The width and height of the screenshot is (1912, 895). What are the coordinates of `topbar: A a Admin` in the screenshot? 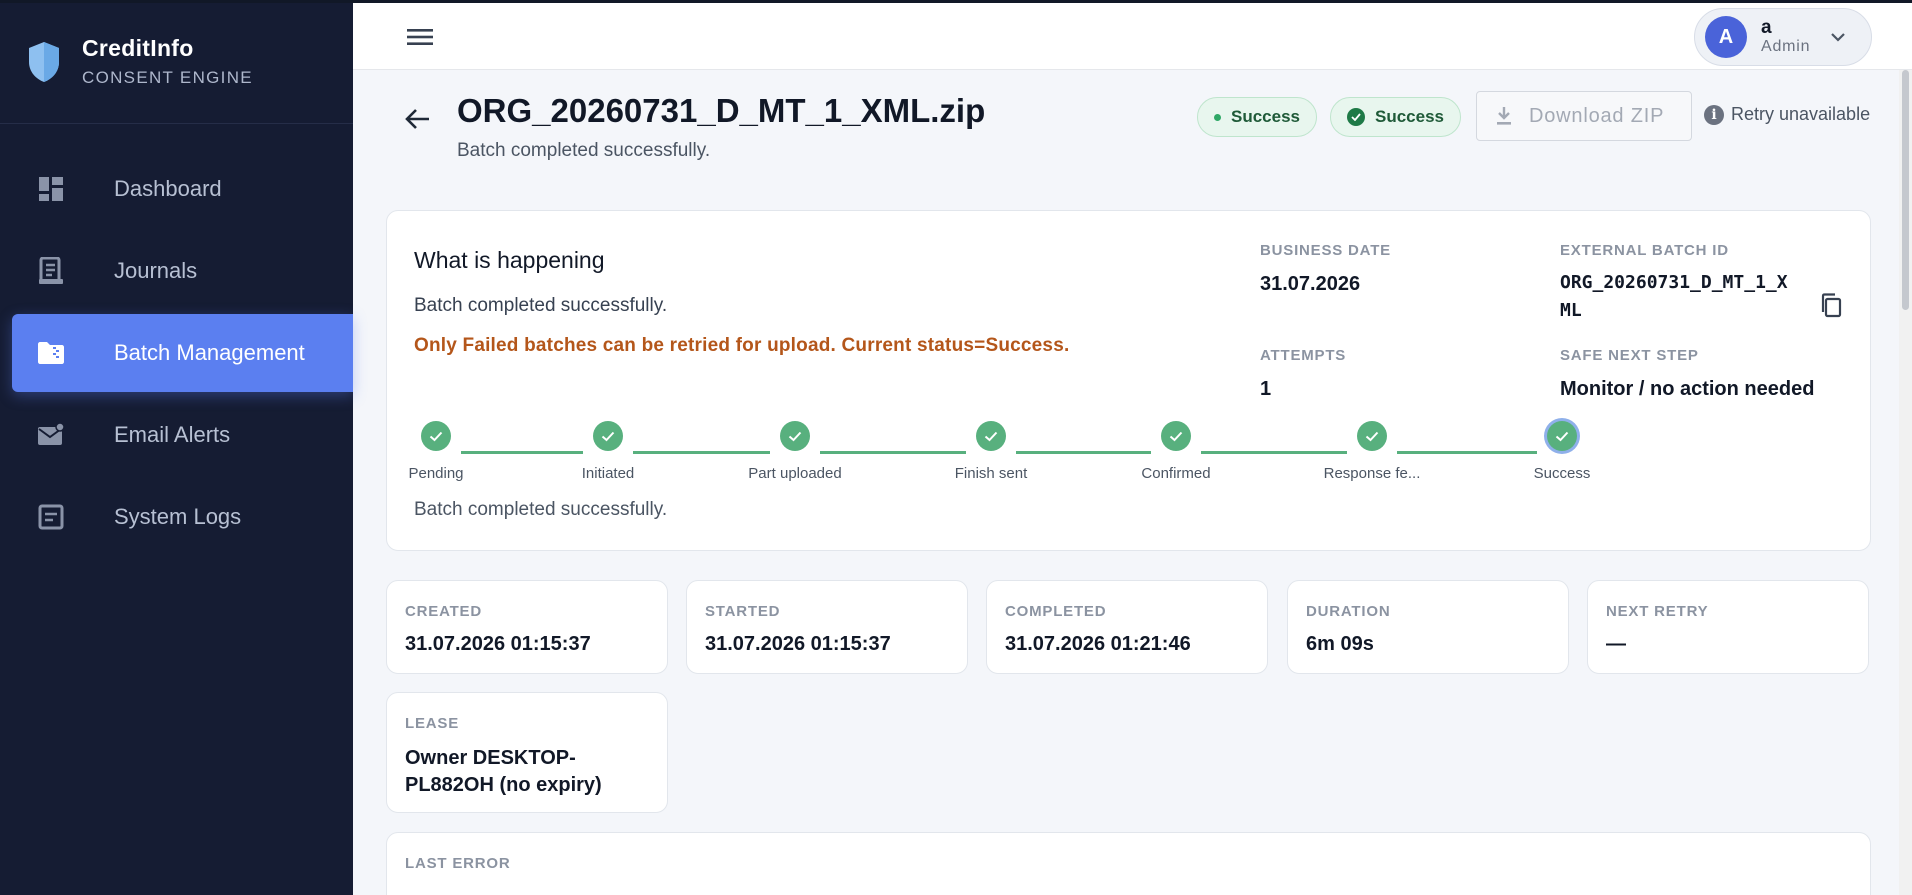 It's located at (1132, 36).